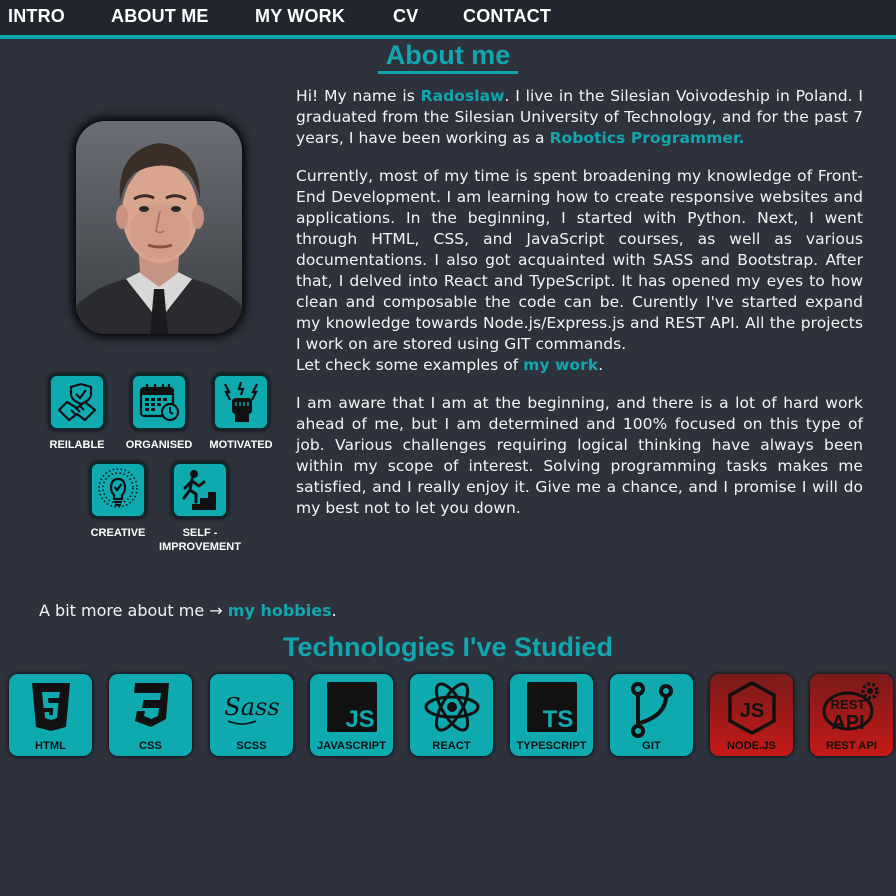 The image size is (896, 896). I want to click on javascript-icon: JS, so click(351, 707).